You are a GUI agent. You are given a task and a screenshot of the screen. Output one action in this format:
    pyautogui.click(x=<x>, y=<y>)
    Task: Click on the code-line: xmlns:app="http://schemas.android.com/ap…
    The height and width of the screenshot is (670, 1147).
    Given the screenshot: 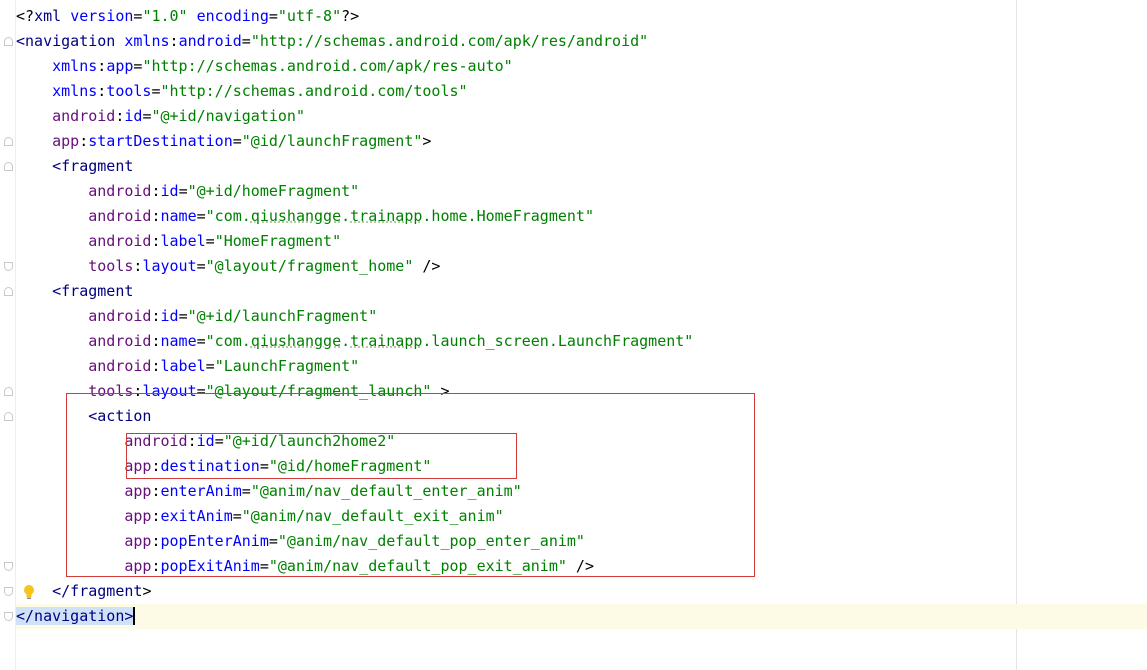 What is the action you would take?
    pyautogui.click(x=264, y=66)
    